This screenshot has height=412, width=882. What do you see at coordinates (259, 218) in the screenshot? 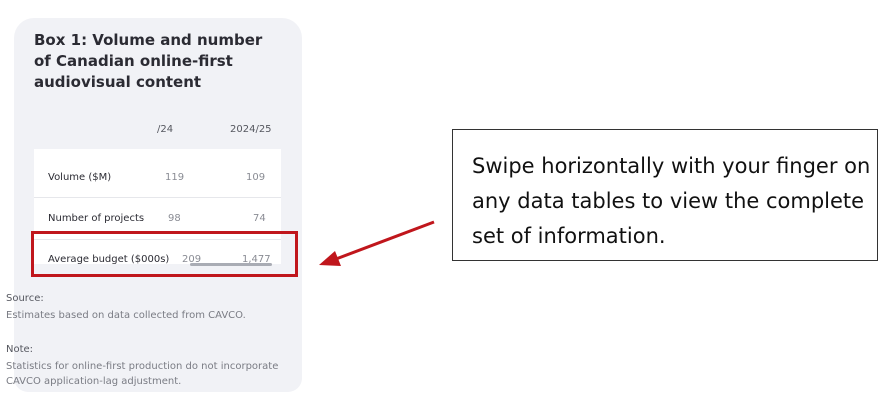
I see `row-curr-value: 74` at bounding box center [259, 218].